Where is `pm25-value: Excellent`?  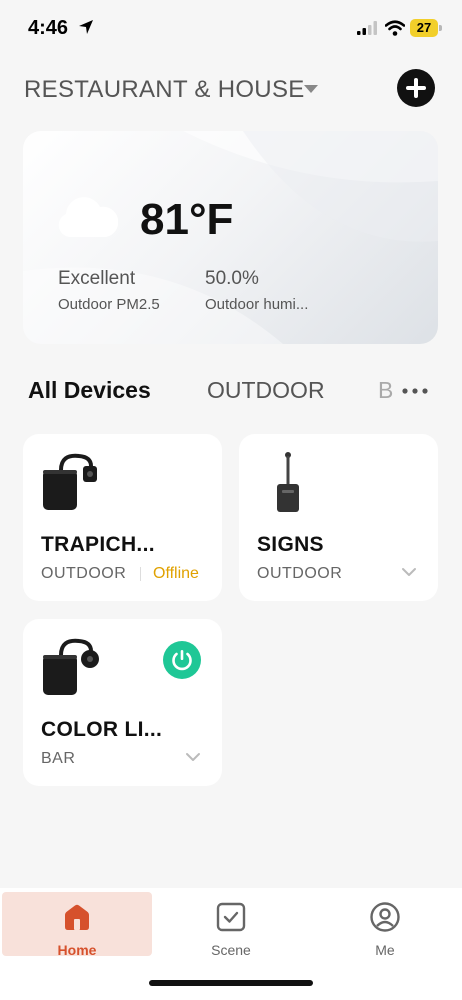
pm25-value: Excellent is located at coordinates (97, 278).